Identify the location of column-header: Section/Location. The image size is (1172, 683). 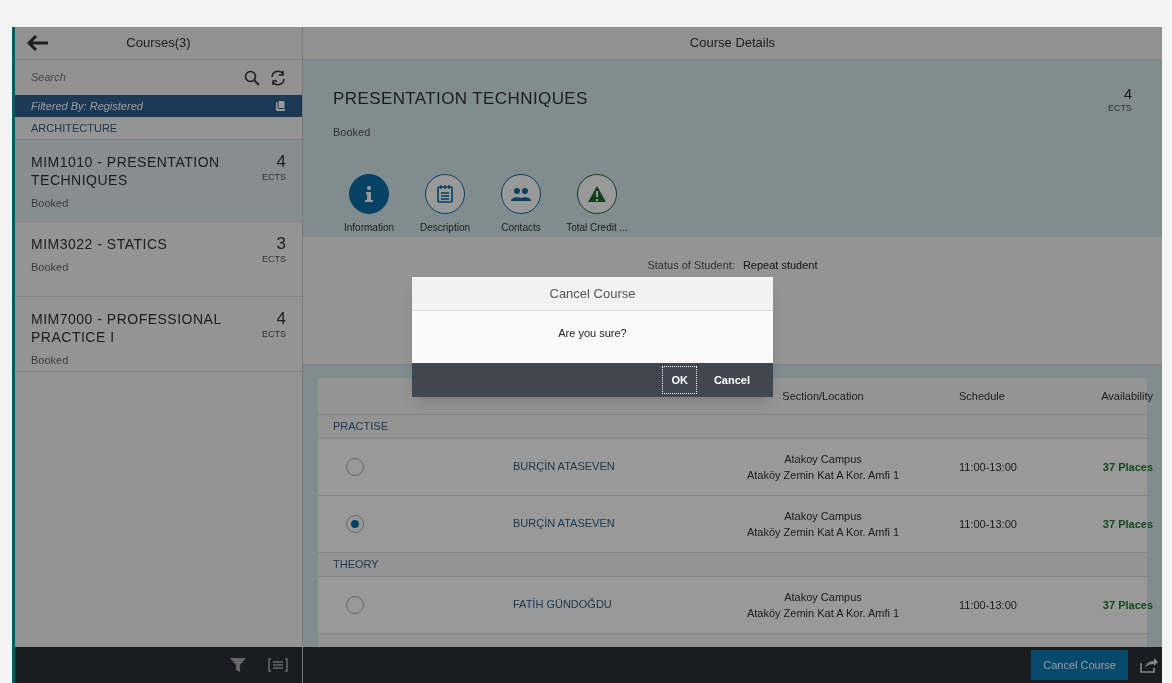
(823, 396).